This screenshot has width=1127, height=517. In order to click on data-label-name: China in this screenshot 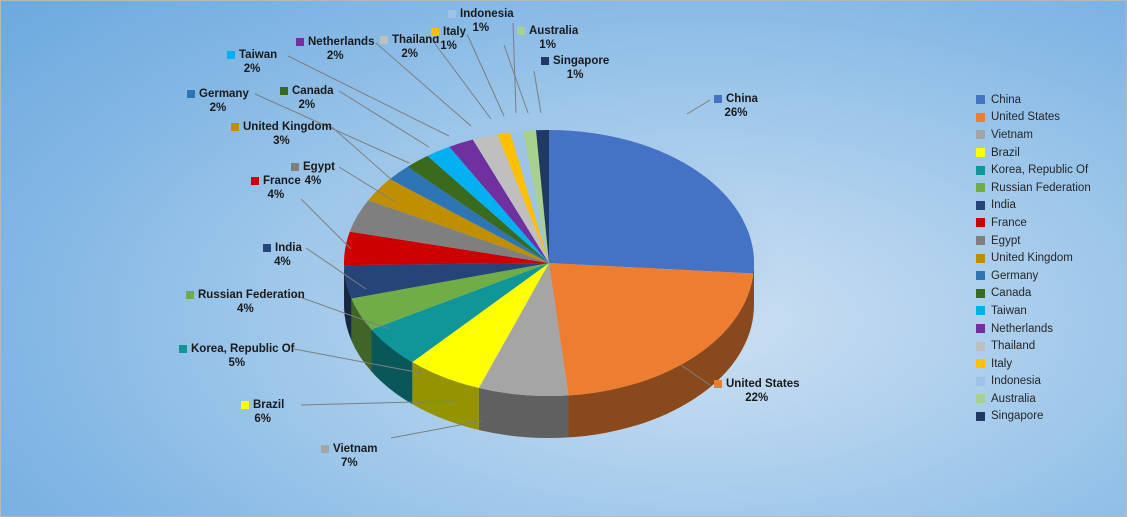, I will do `click(742, 99)`.